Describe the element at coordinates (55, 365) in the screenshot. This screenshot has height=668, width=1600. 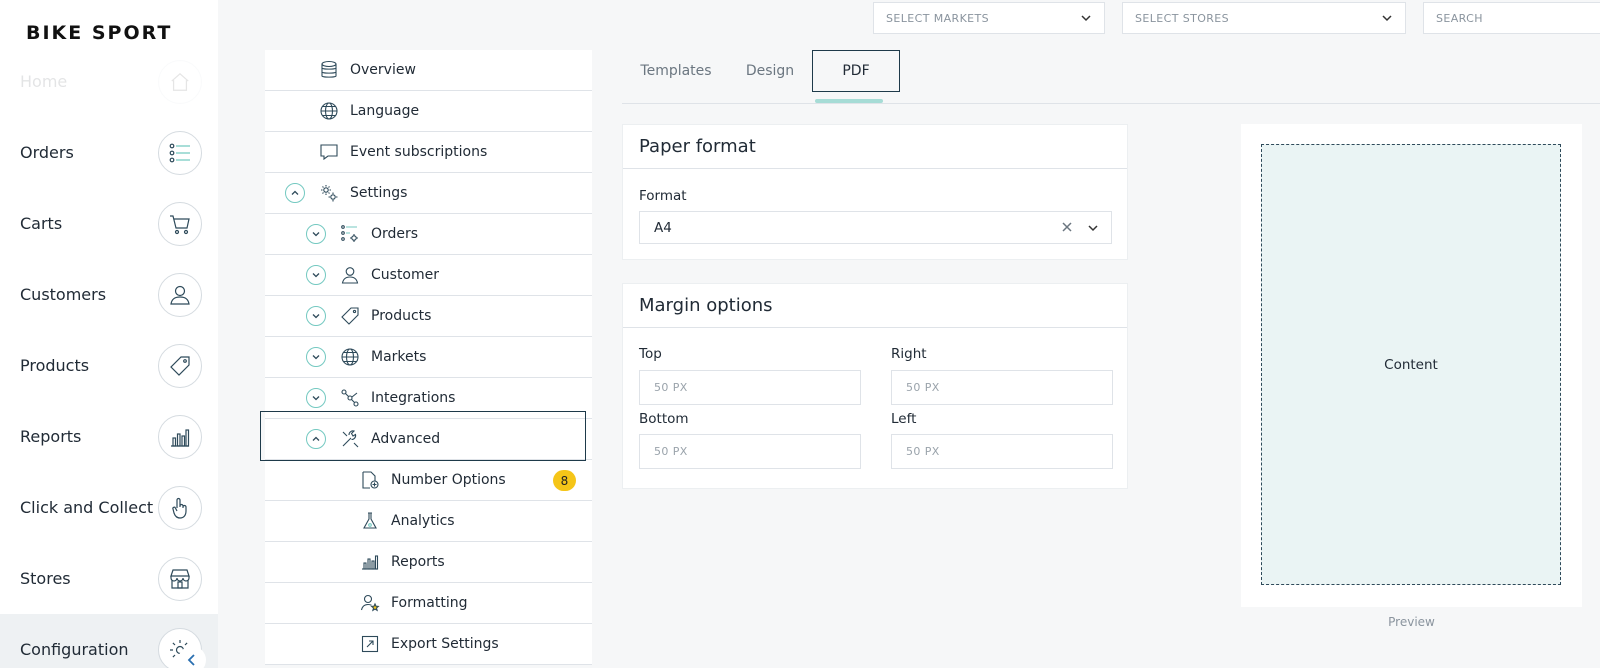
I see `nav-item-label: Products` at that location.